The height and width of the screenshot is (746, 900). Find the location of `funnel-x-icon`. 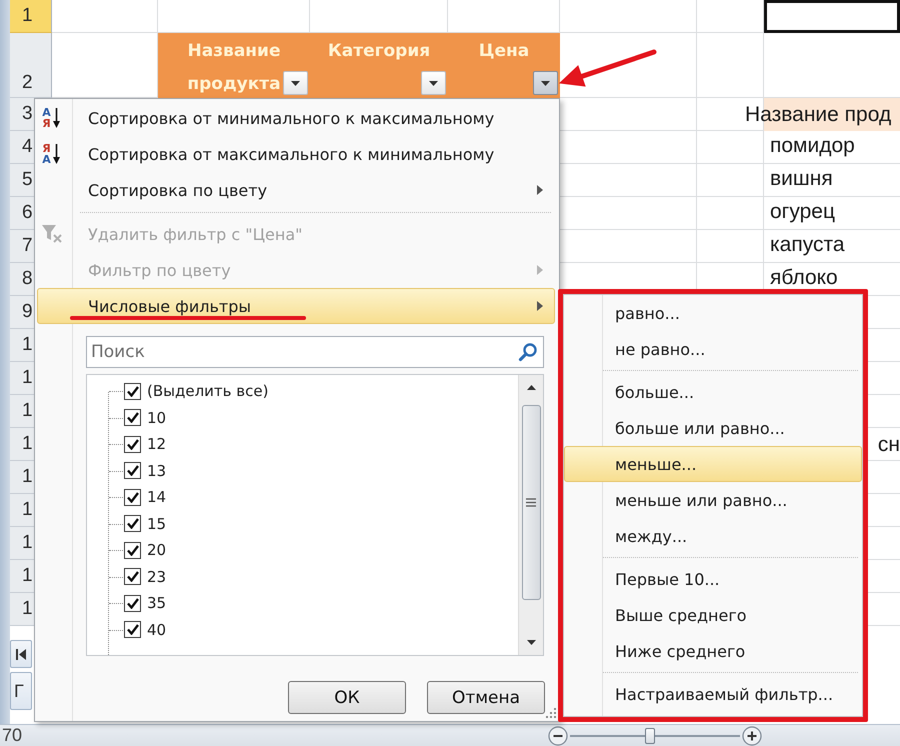

funnel-x-icon is located at coordinates (52, 234).